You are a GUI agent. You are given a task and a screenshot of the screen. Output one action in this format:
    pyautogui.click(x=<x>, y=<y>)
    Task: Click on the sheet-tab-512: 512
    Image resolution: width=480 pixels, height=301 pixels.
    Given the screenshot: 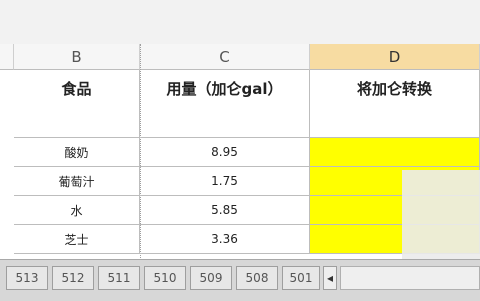 What is the action you would take?
    pyautogui.click(x=73, y=278)
    